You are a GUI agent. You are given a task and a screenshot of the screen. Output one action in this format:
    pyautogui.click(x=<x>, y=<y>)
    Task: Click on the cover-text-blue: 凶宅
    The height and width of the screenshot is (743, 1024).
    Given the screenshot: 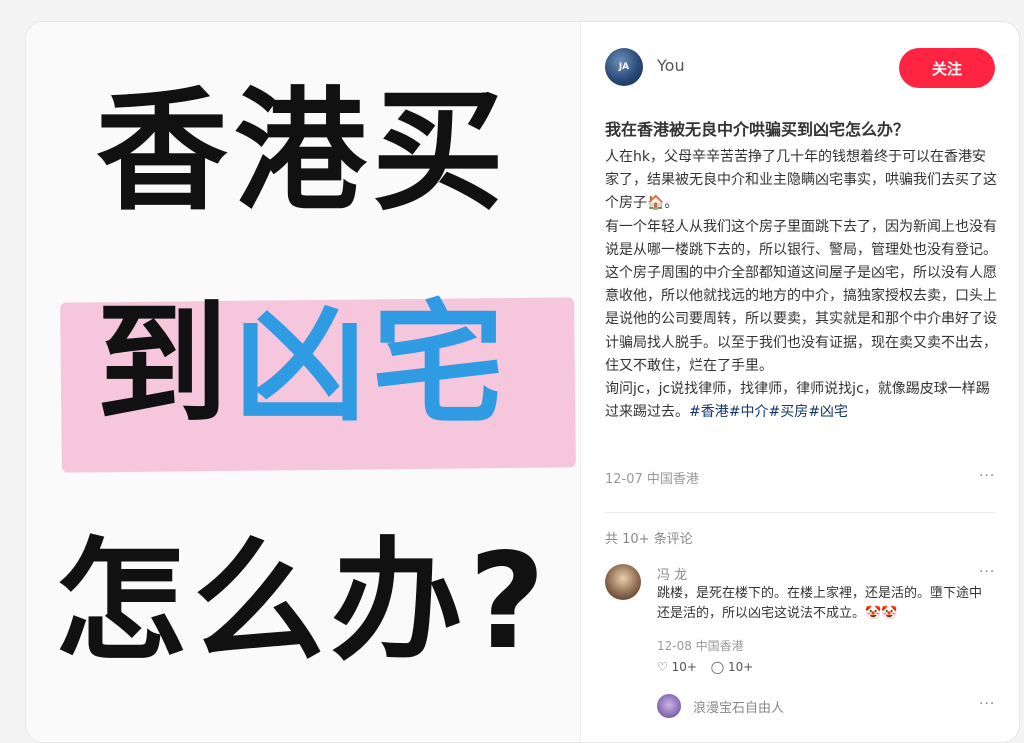 What is the action you would take?
    pyautogui.click(x=372, y=365)
    